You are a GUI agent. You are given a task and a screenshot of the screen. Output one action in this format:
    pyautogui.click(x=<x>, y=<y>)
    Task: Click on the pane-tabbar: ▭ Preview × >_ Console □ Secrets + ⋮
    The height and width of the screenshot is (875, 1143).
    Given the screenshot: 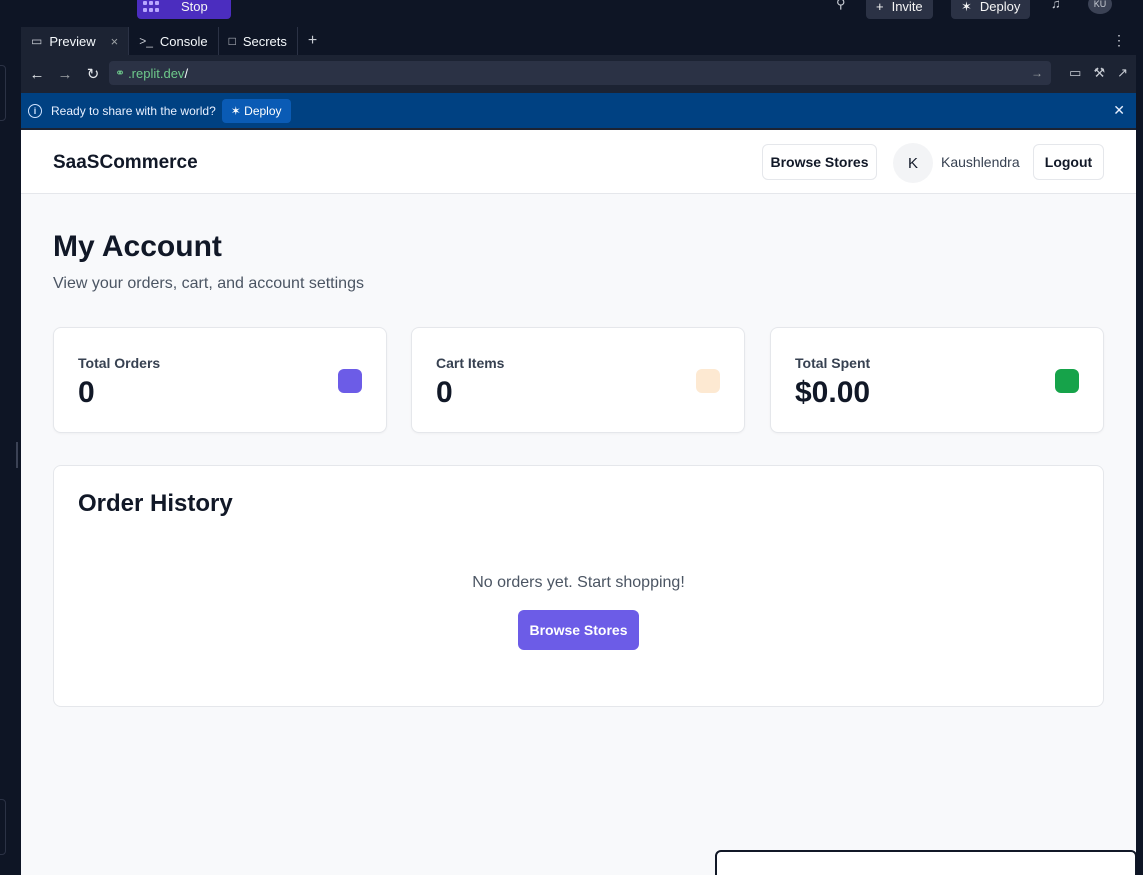 What is the action you would take?
    pyautogui.click(x=578, y=41)
    